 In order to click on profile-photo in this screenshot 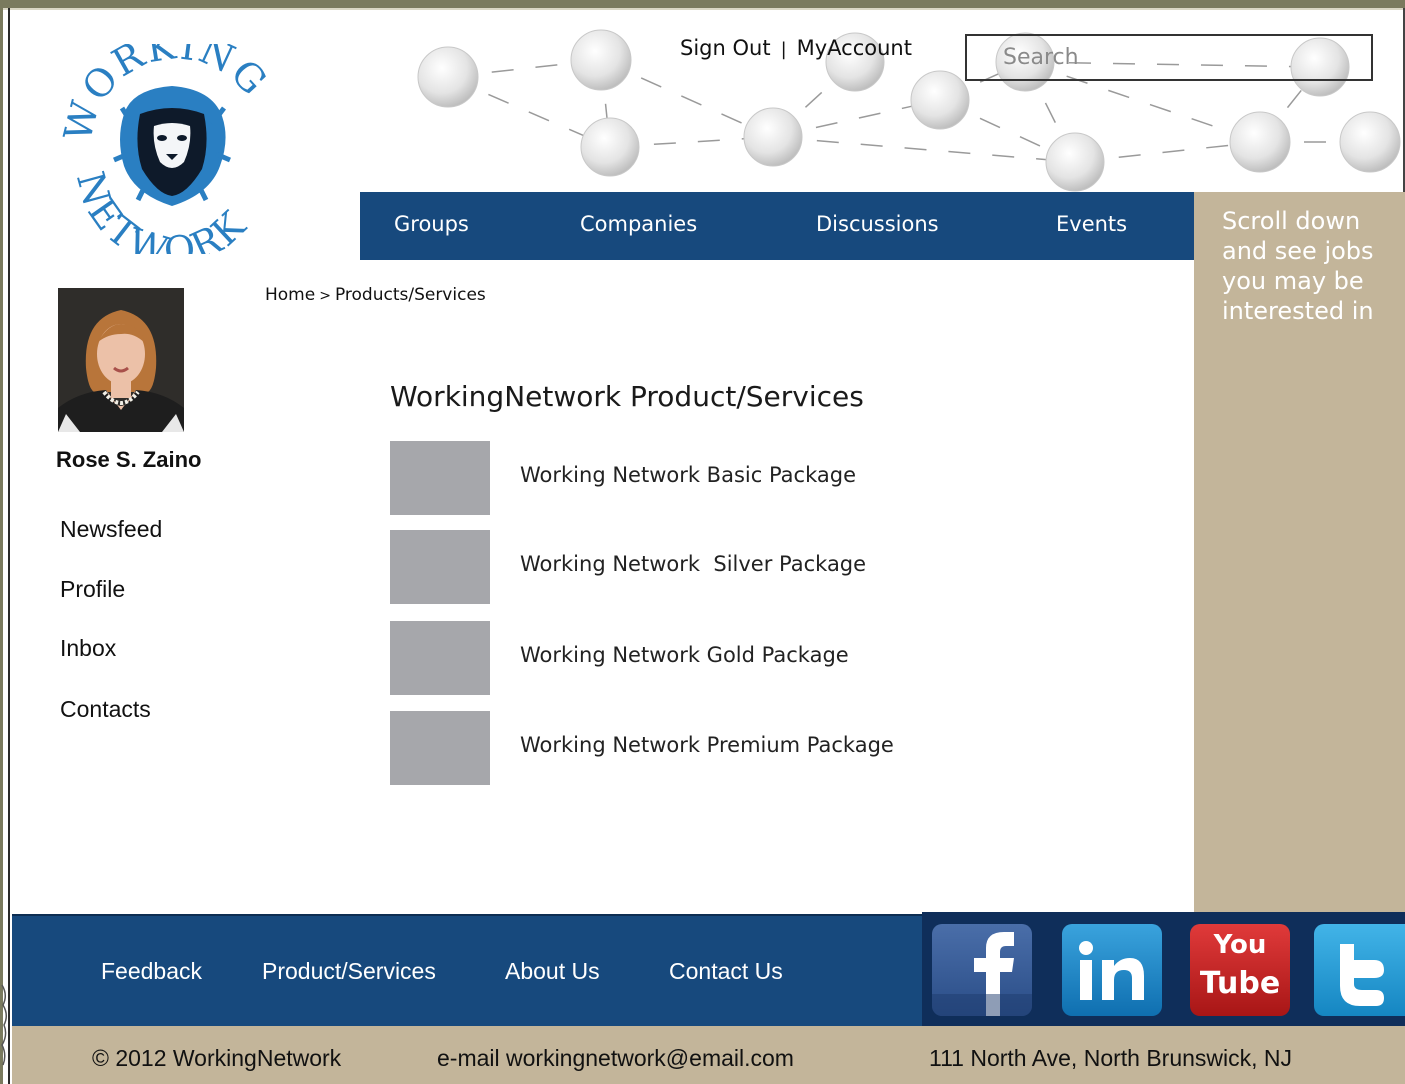, I will do `click(121, 360)`.